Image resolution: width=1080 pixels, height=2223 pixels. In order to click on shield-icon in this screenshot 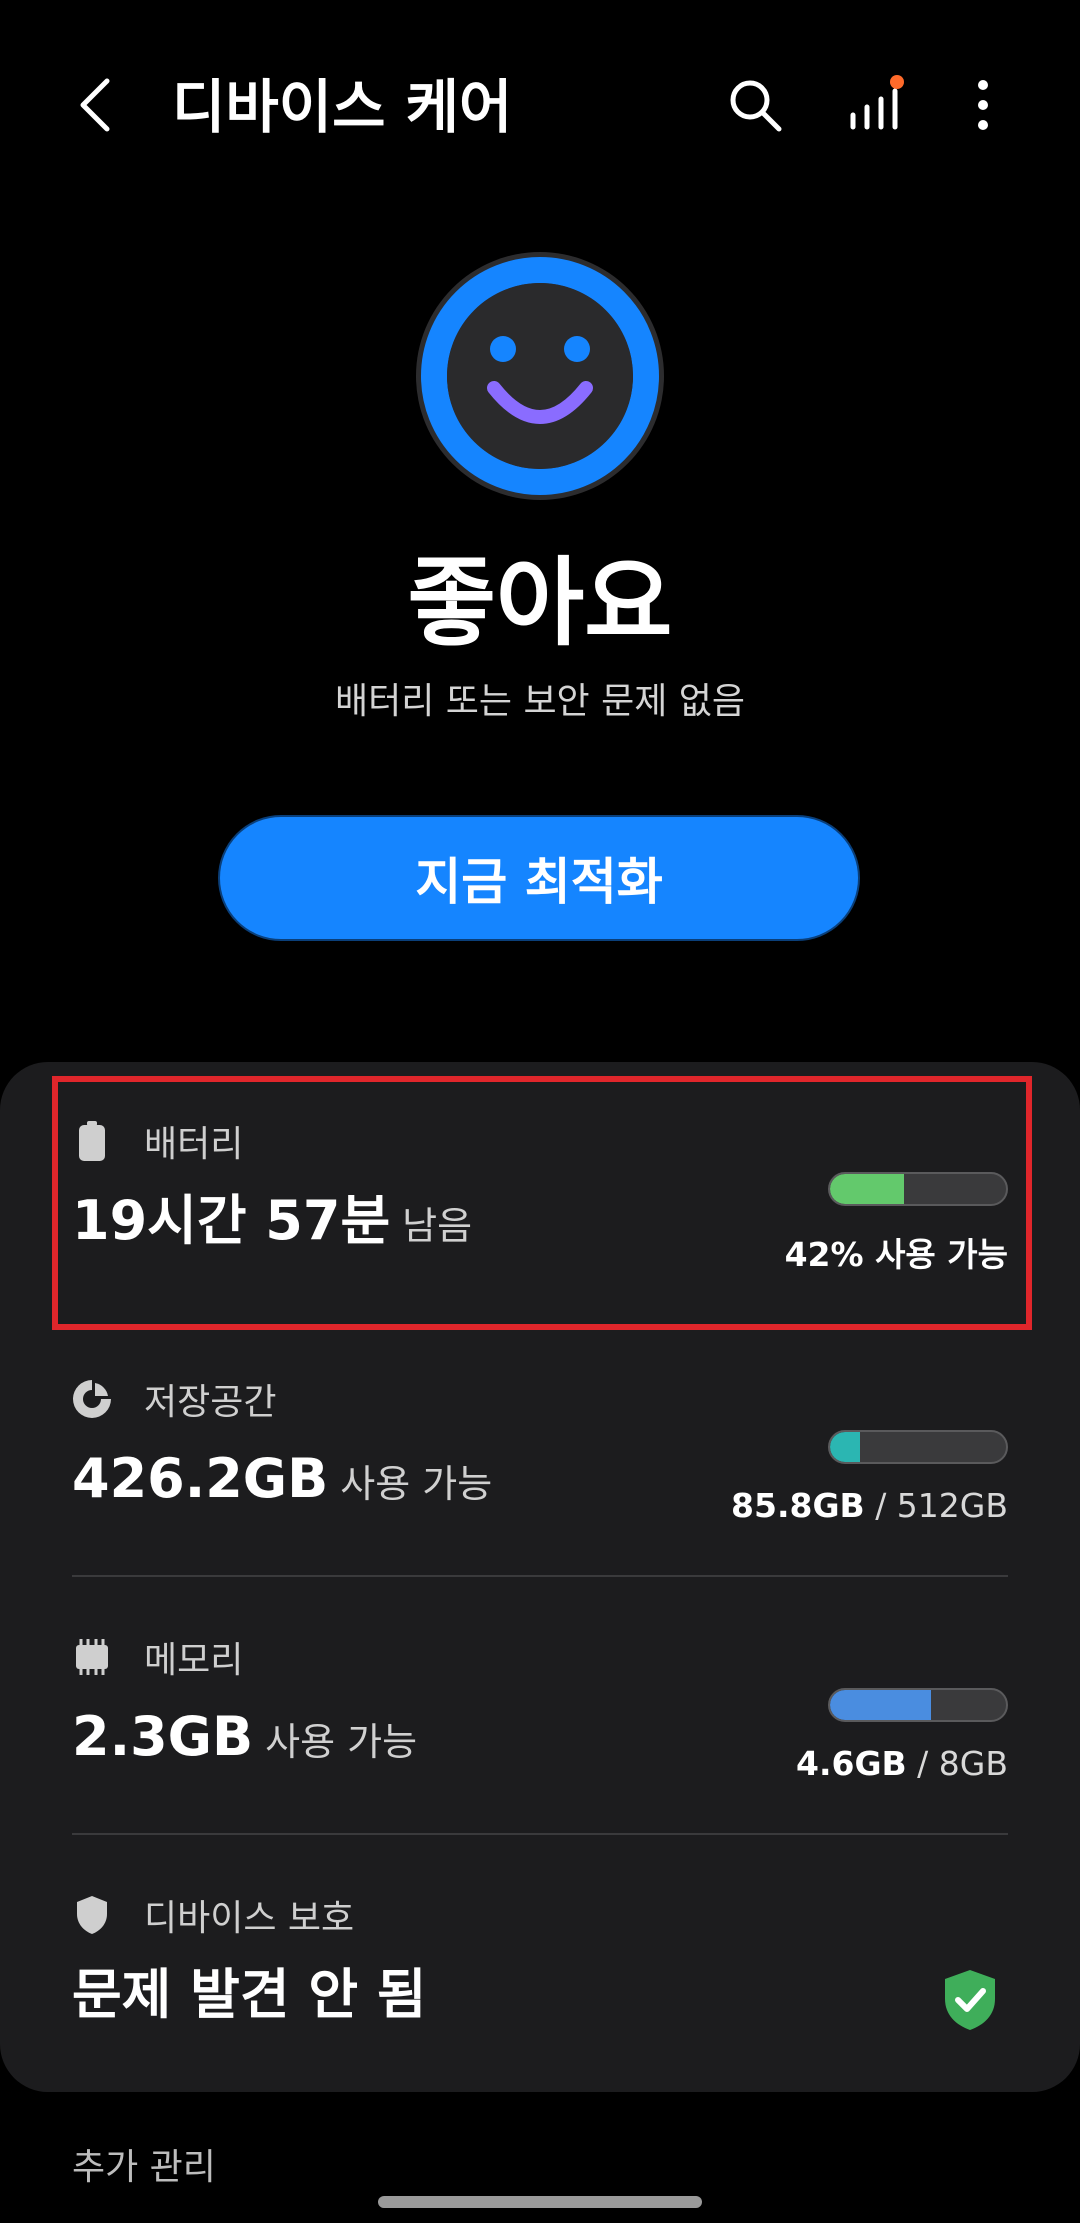, I will do `click(92, 1915)`.